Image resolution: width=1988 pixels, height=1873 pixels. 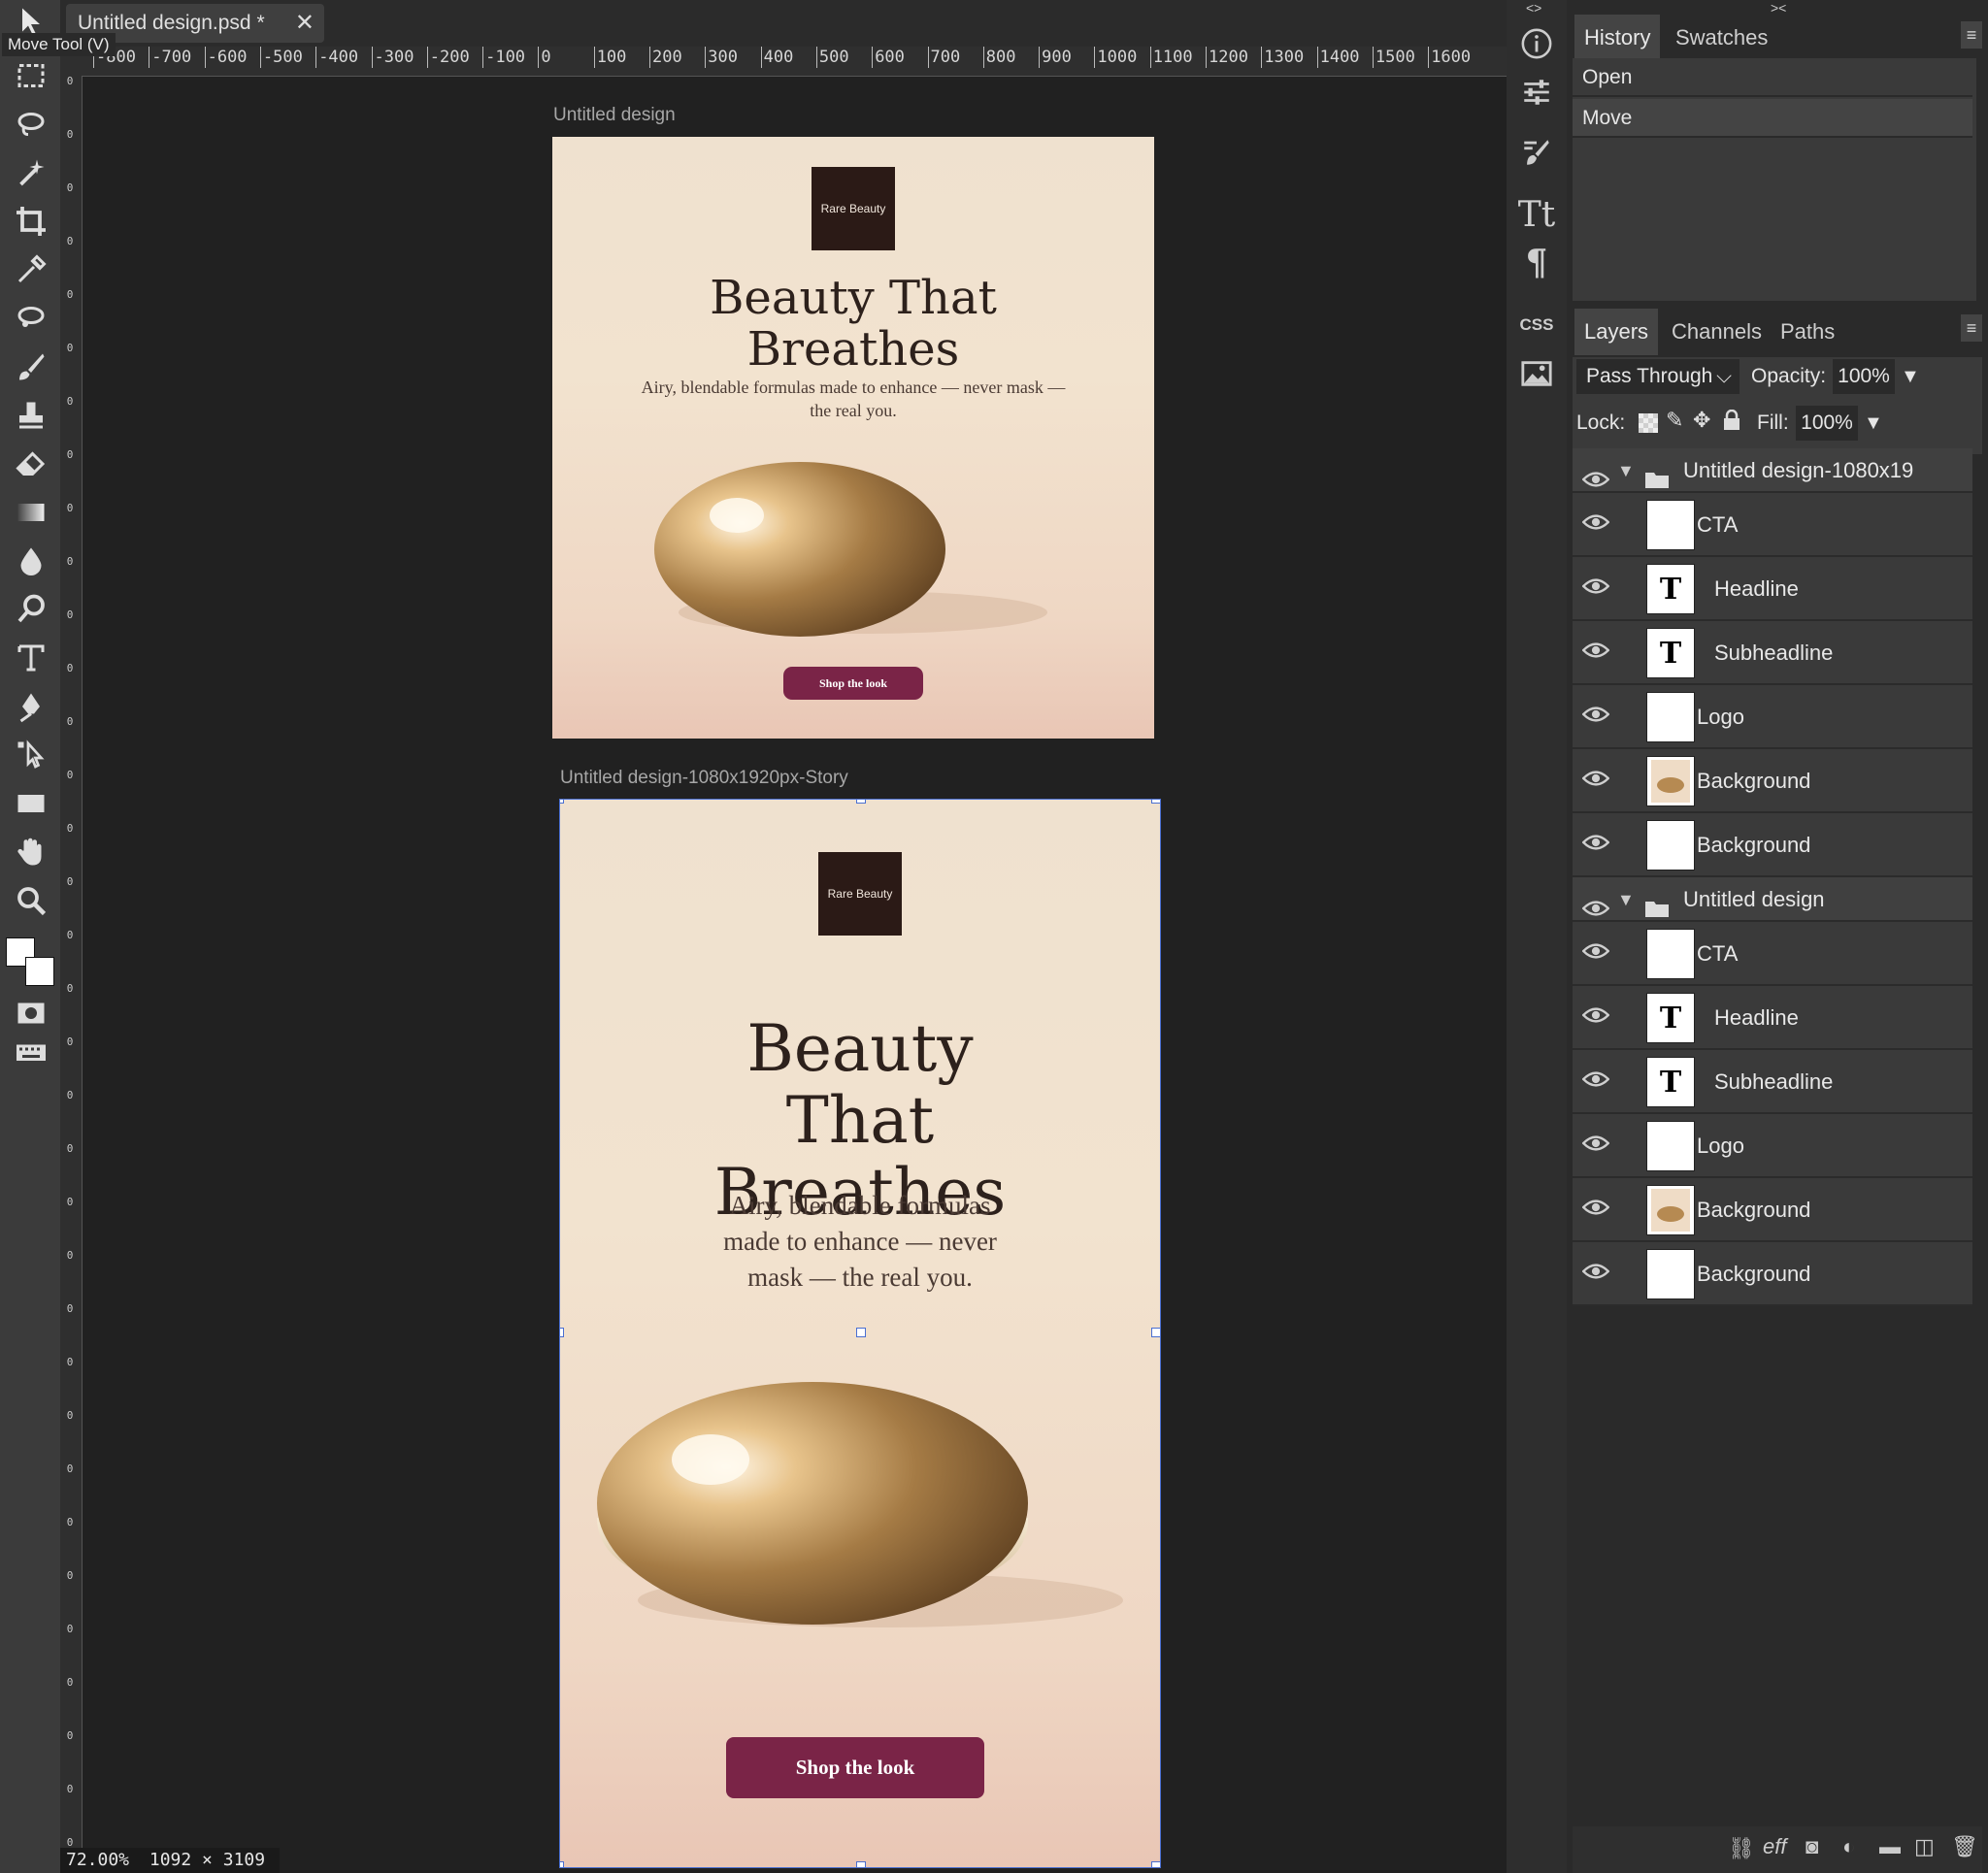 What do you see at coordinates (1911, 376) in the screenshot?
I see `opacity-dropdown-icon: ▼` at bounding box center [1911, 376].